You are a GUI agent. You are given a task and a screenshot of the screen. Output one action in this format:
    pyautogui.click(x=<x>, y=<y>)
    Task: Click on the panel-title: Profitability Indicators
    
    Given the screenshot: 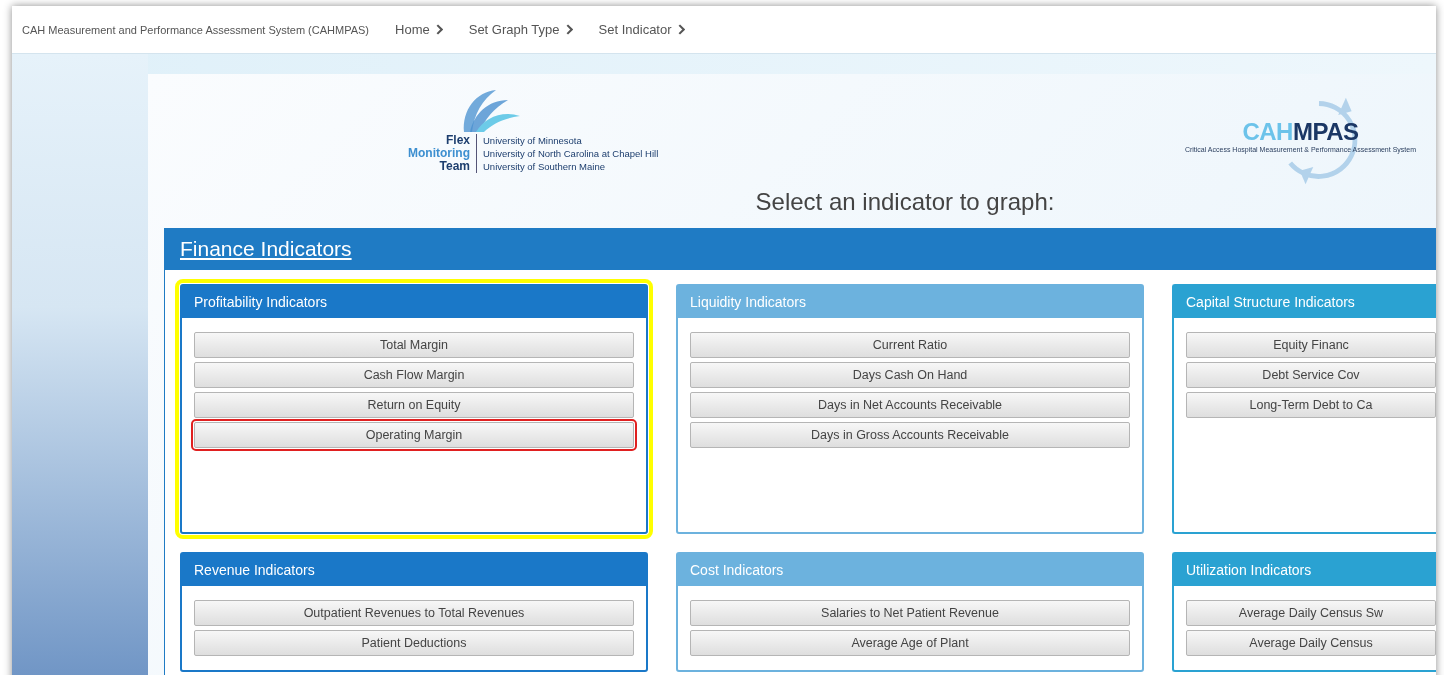 What is the action you would take?
    pyautogui.click(x=261, y=302)
    